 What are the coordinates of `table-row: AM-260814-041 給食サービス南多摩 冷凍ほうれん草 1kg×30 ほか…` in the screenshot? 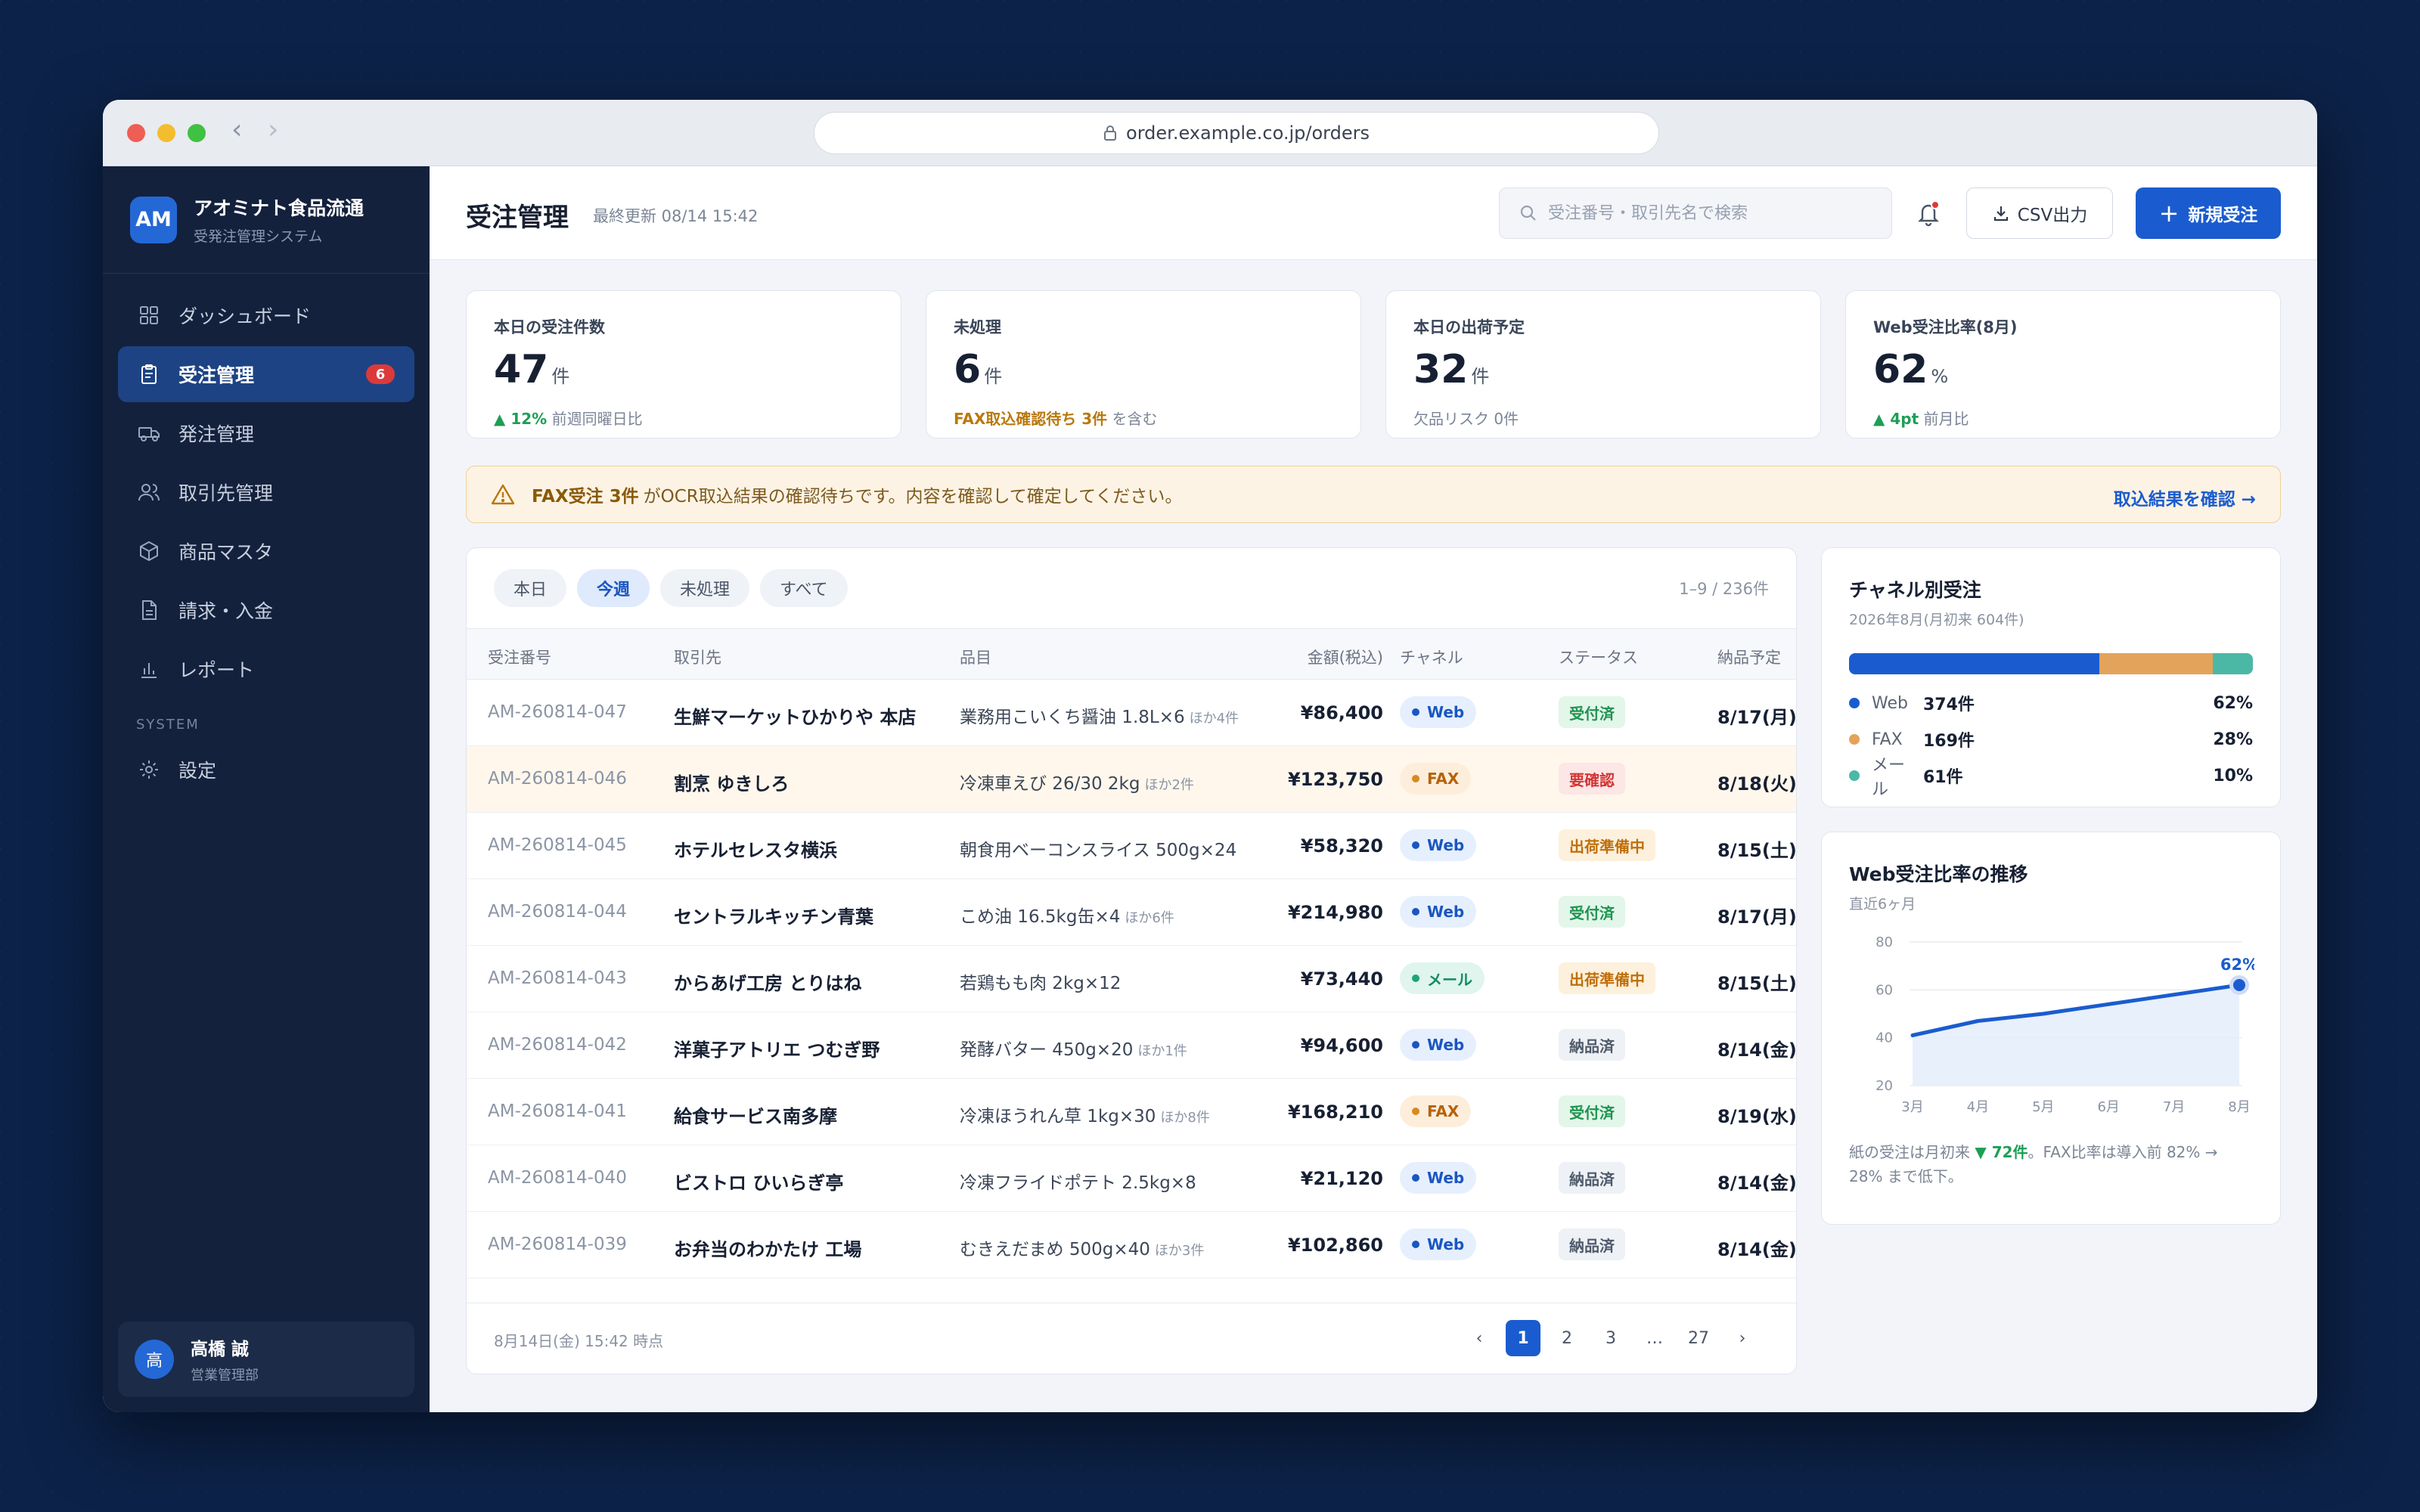 It's located at (1131, 1112).